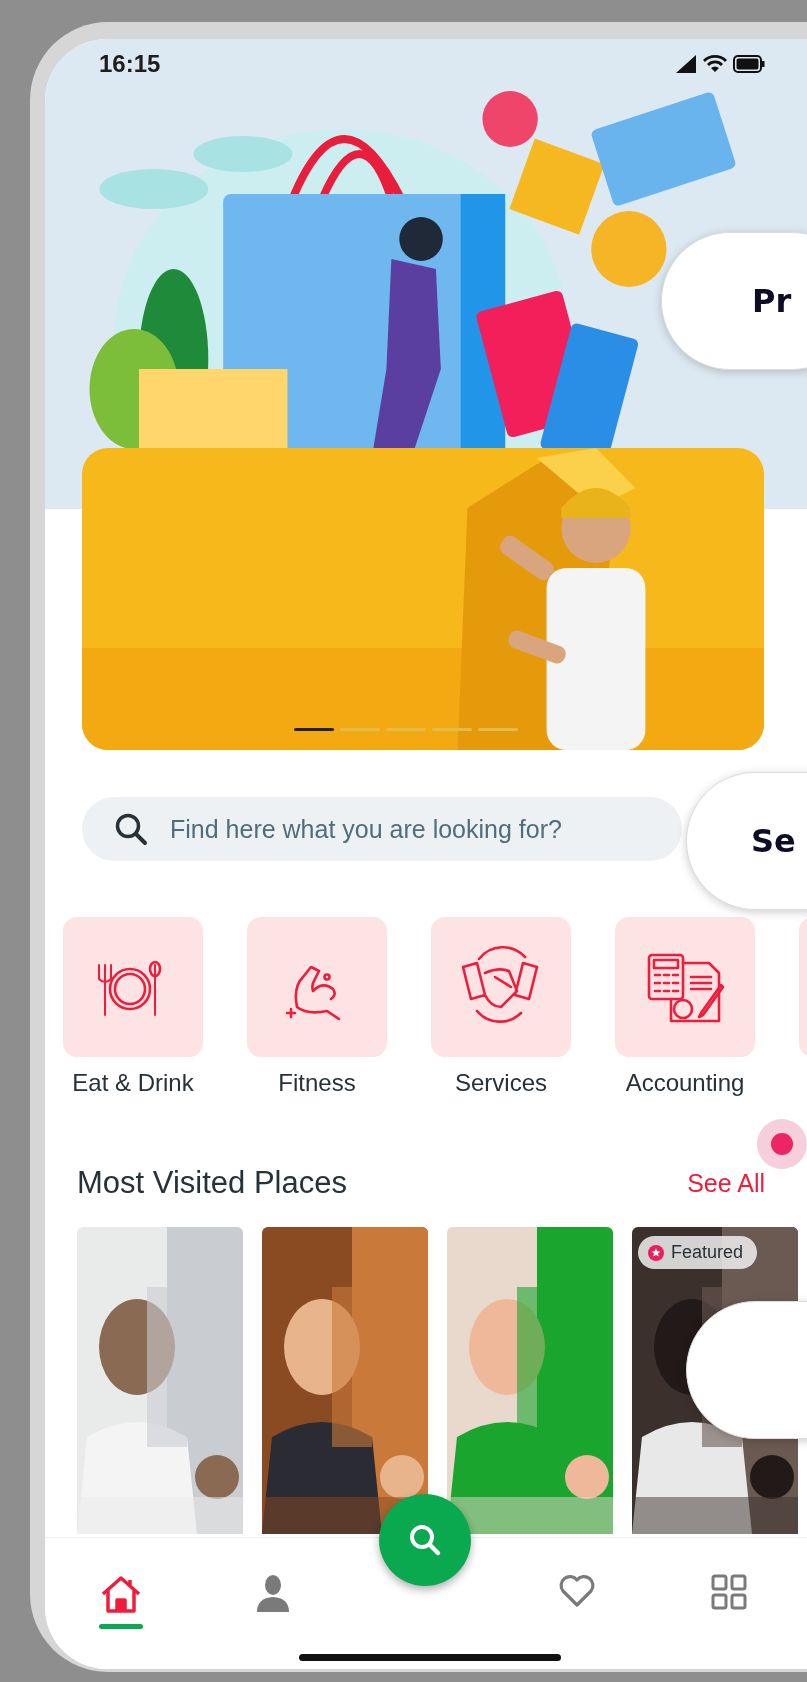 The height and width of the screenshot is (1682, 807). I want to click on floating-pill-button: Se, so click(746, 841).